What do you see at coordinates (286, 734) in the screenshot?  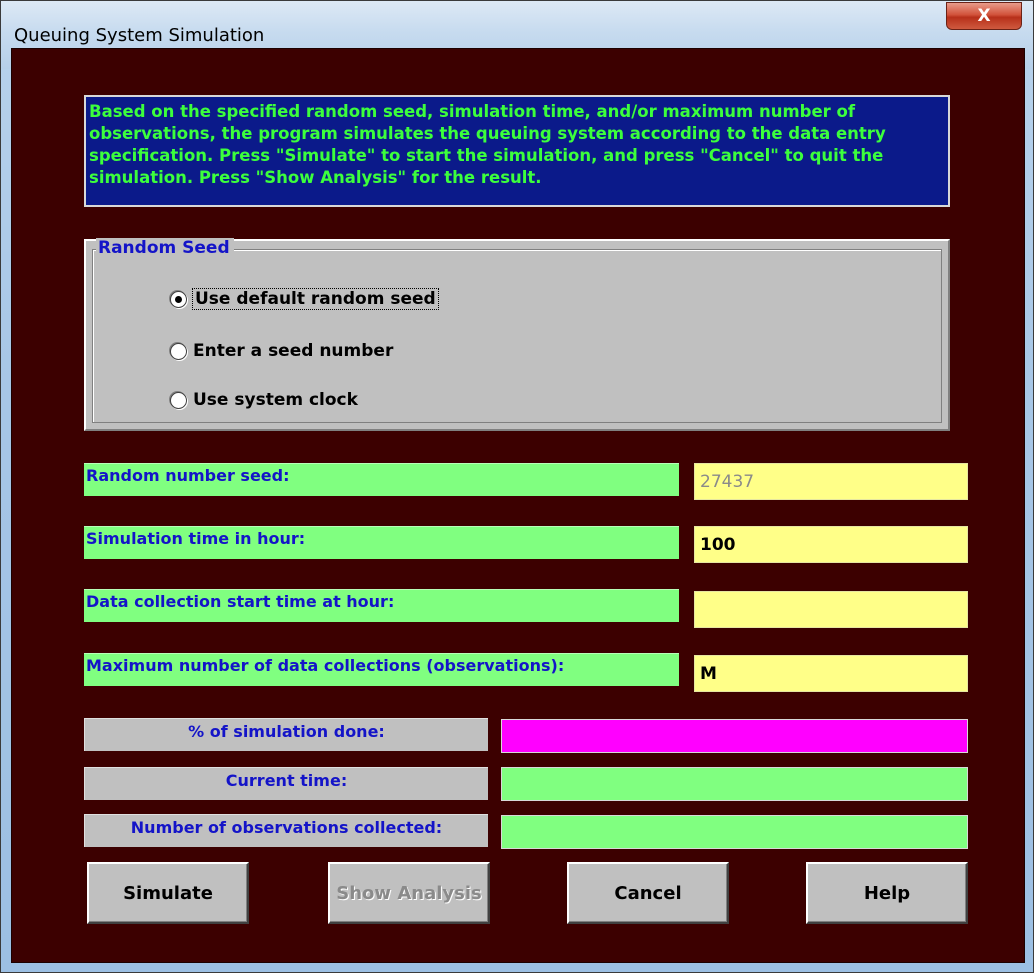 I see `percent-done-label: % of simulation done:` at bounding box center [286, 734].